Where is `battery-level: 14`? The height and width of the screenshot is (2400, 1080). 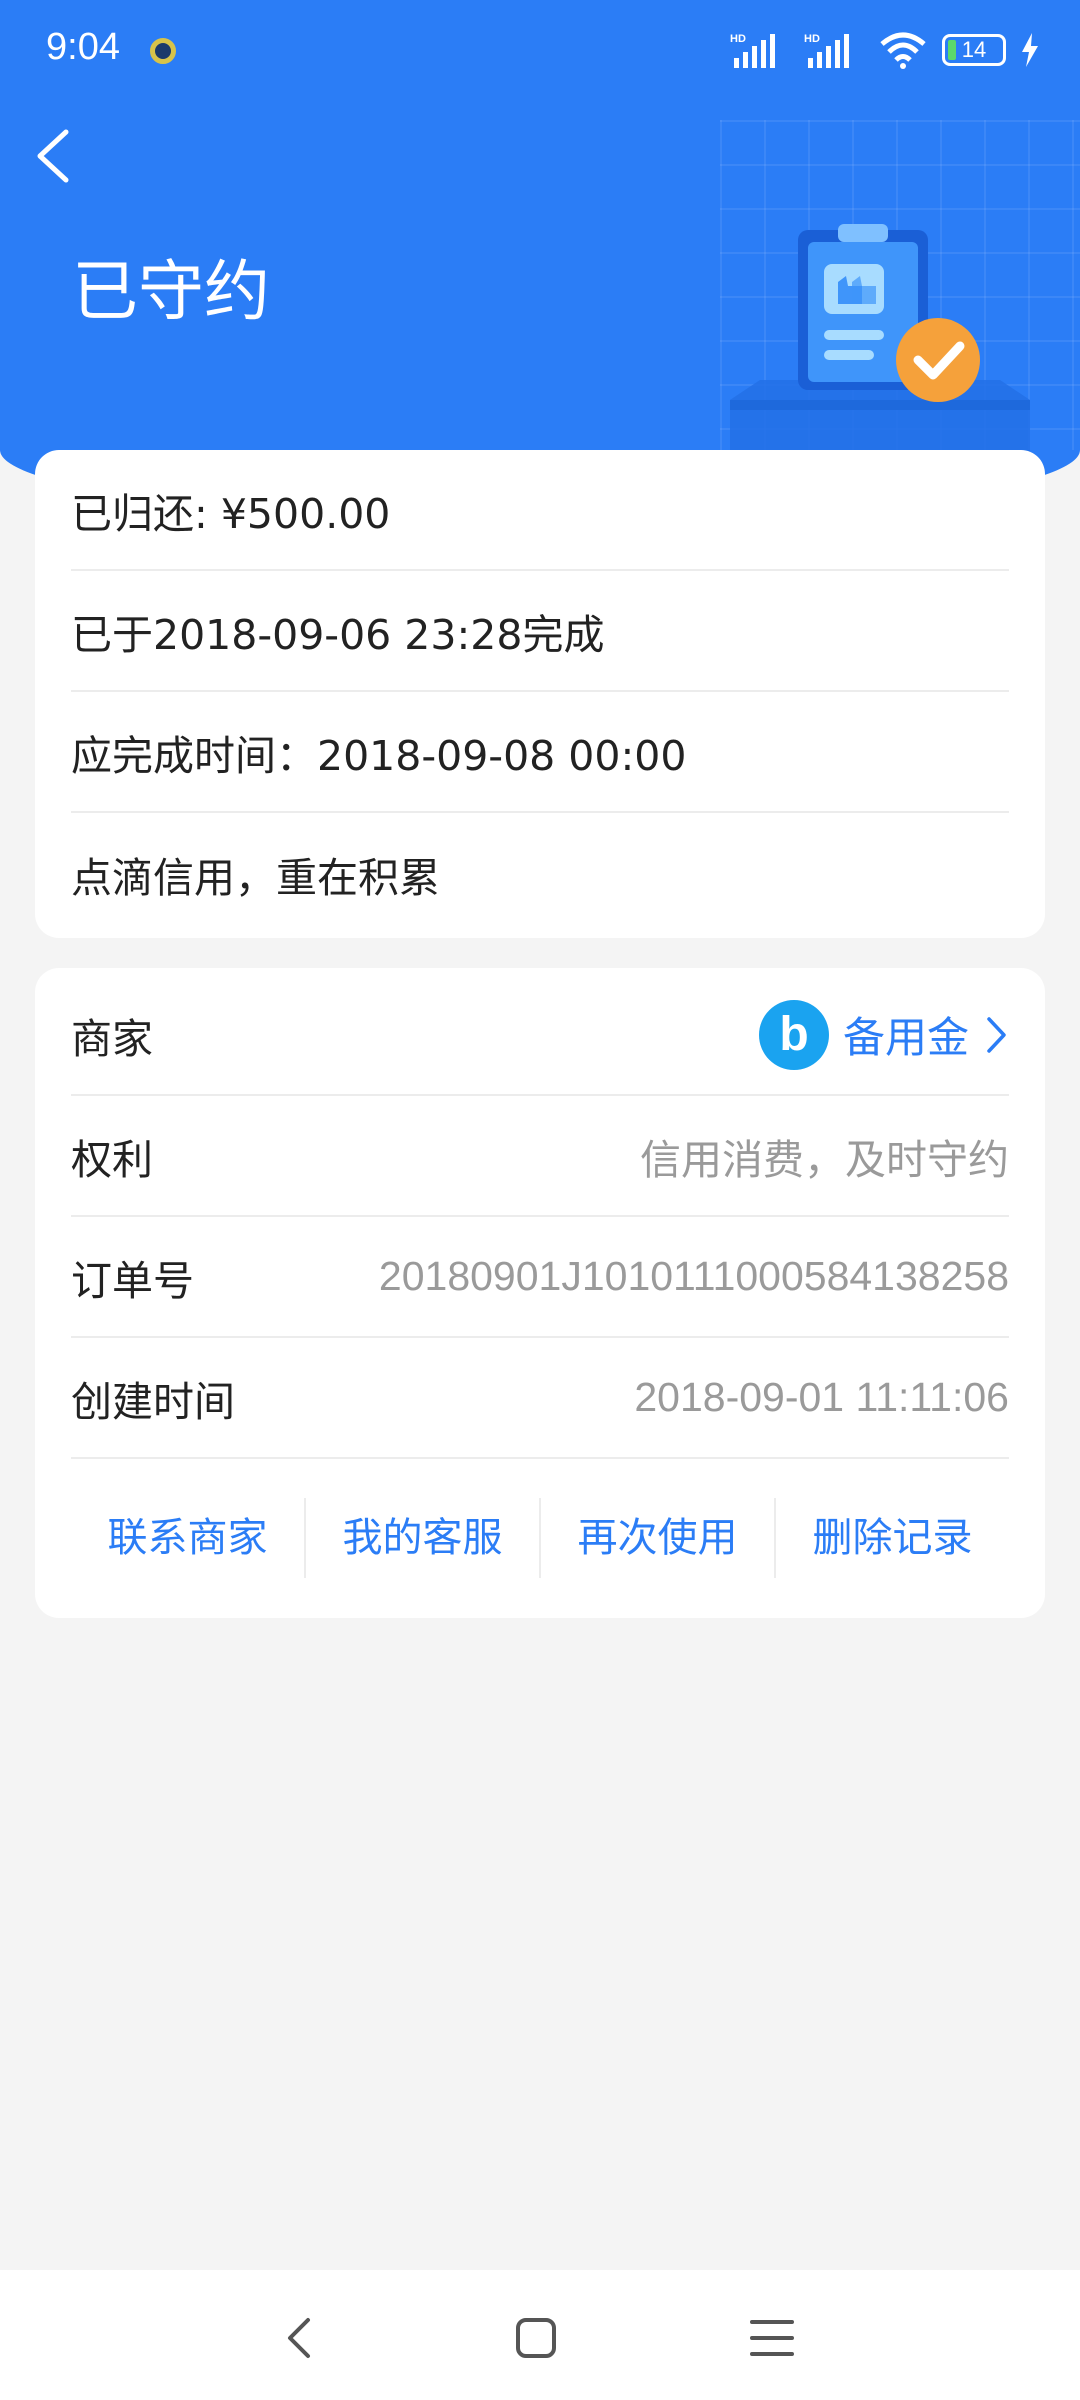 battery-level: 14 is located at coordinates (974, 49).